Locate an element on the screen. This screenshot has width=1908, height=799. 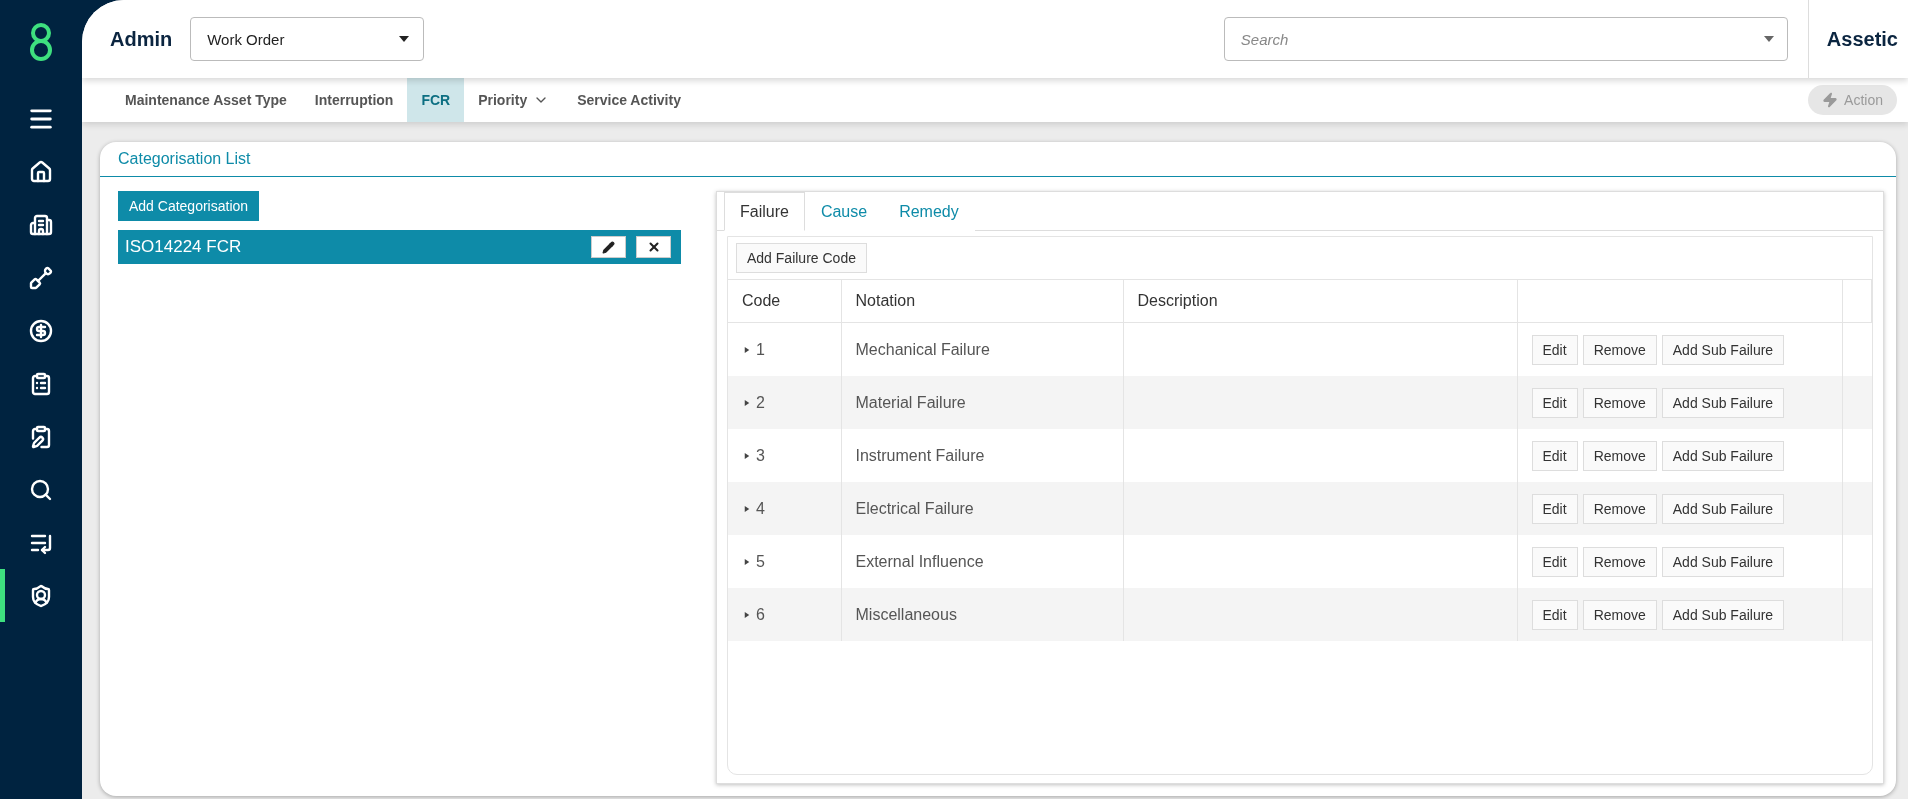
nav-tab: Service Activity is located at coordinates (629, 100).